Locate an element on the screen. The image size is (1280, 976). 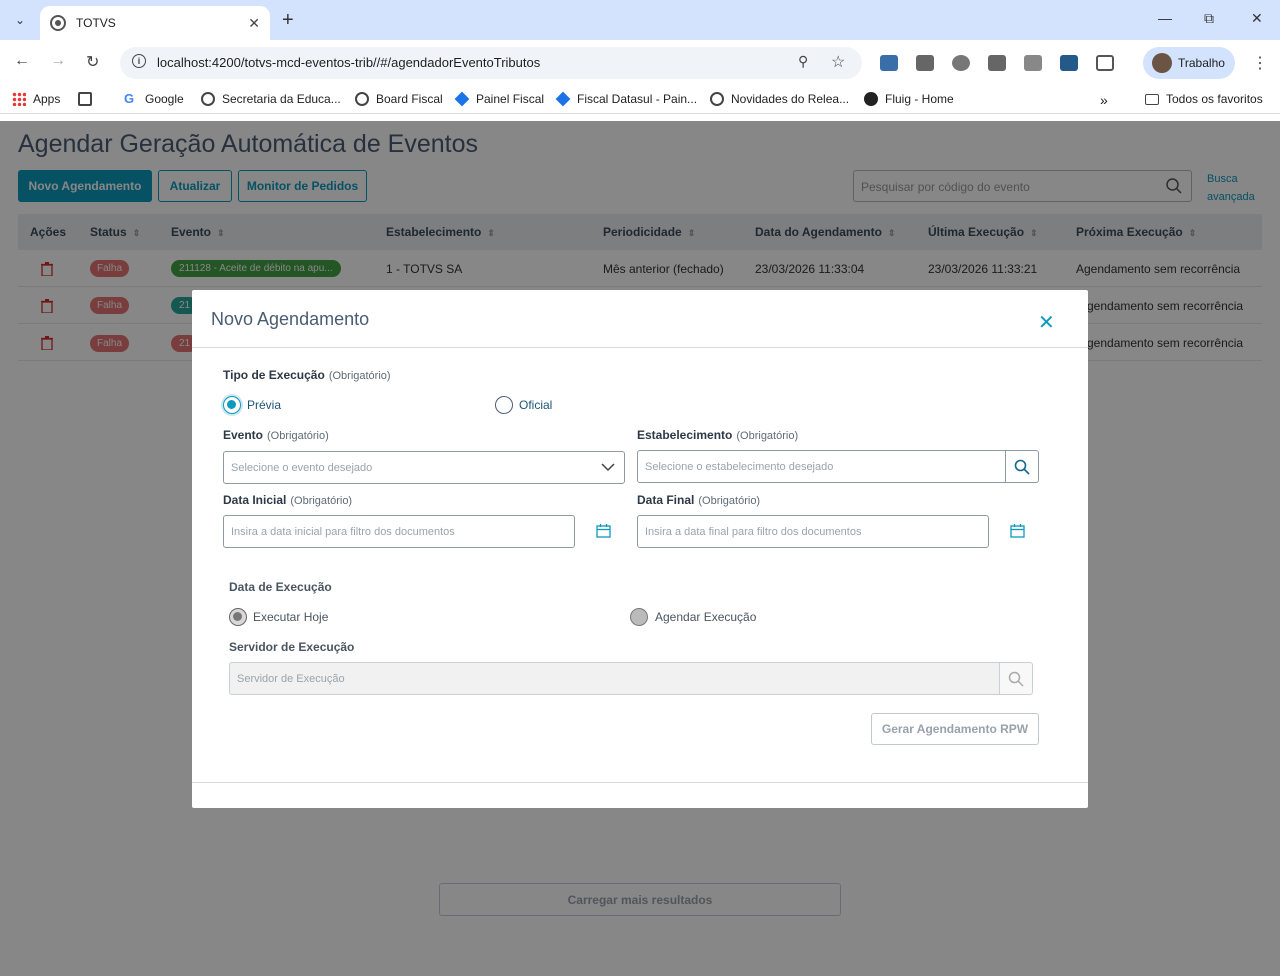
browser-tab: TOTVS ✕ is located at coordinates (155, 23).